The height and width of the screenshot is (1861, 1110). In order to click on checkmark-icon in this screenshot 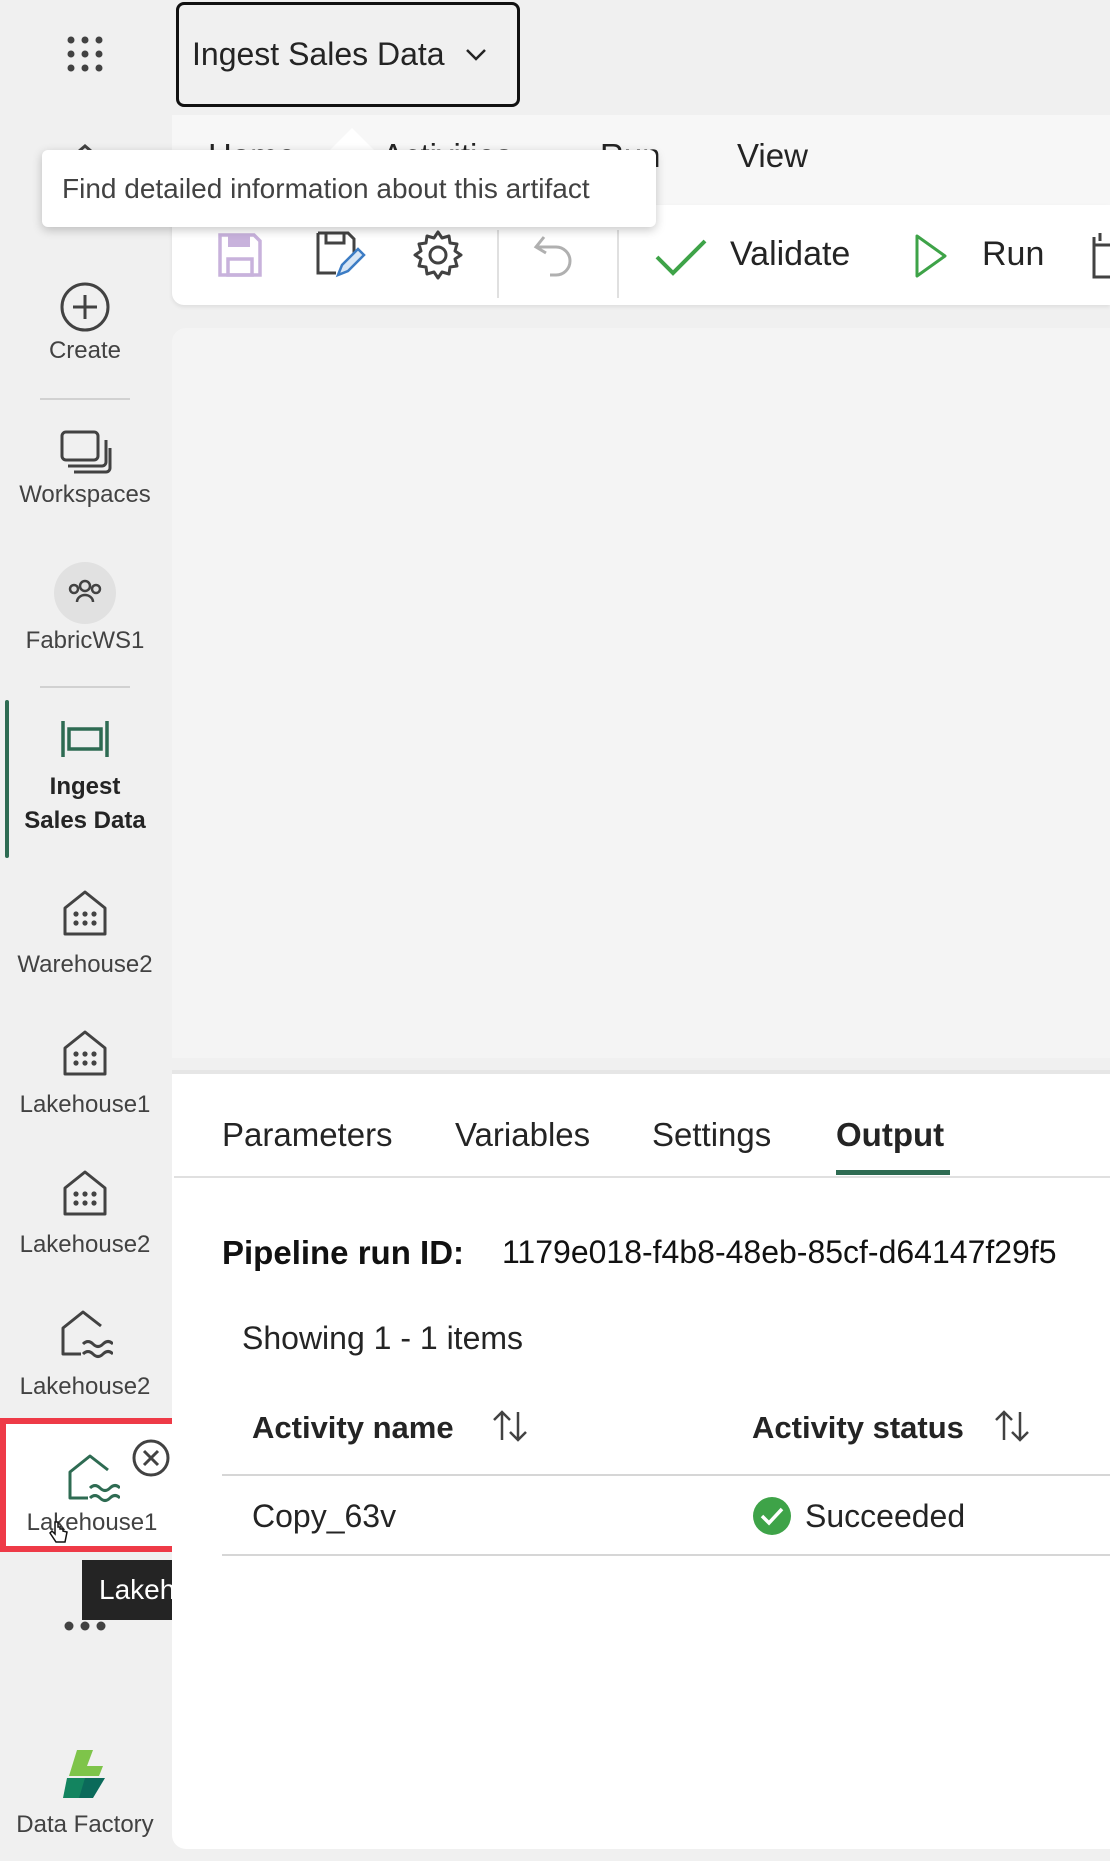, I will do `click(681, 257)`.